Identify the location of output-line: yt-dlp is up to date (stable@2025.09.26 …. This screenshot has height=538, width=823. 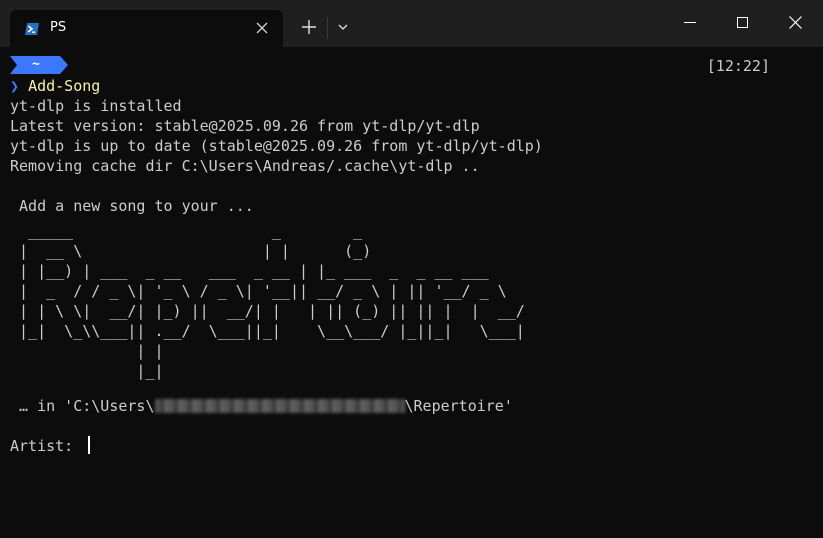
(276, 146).